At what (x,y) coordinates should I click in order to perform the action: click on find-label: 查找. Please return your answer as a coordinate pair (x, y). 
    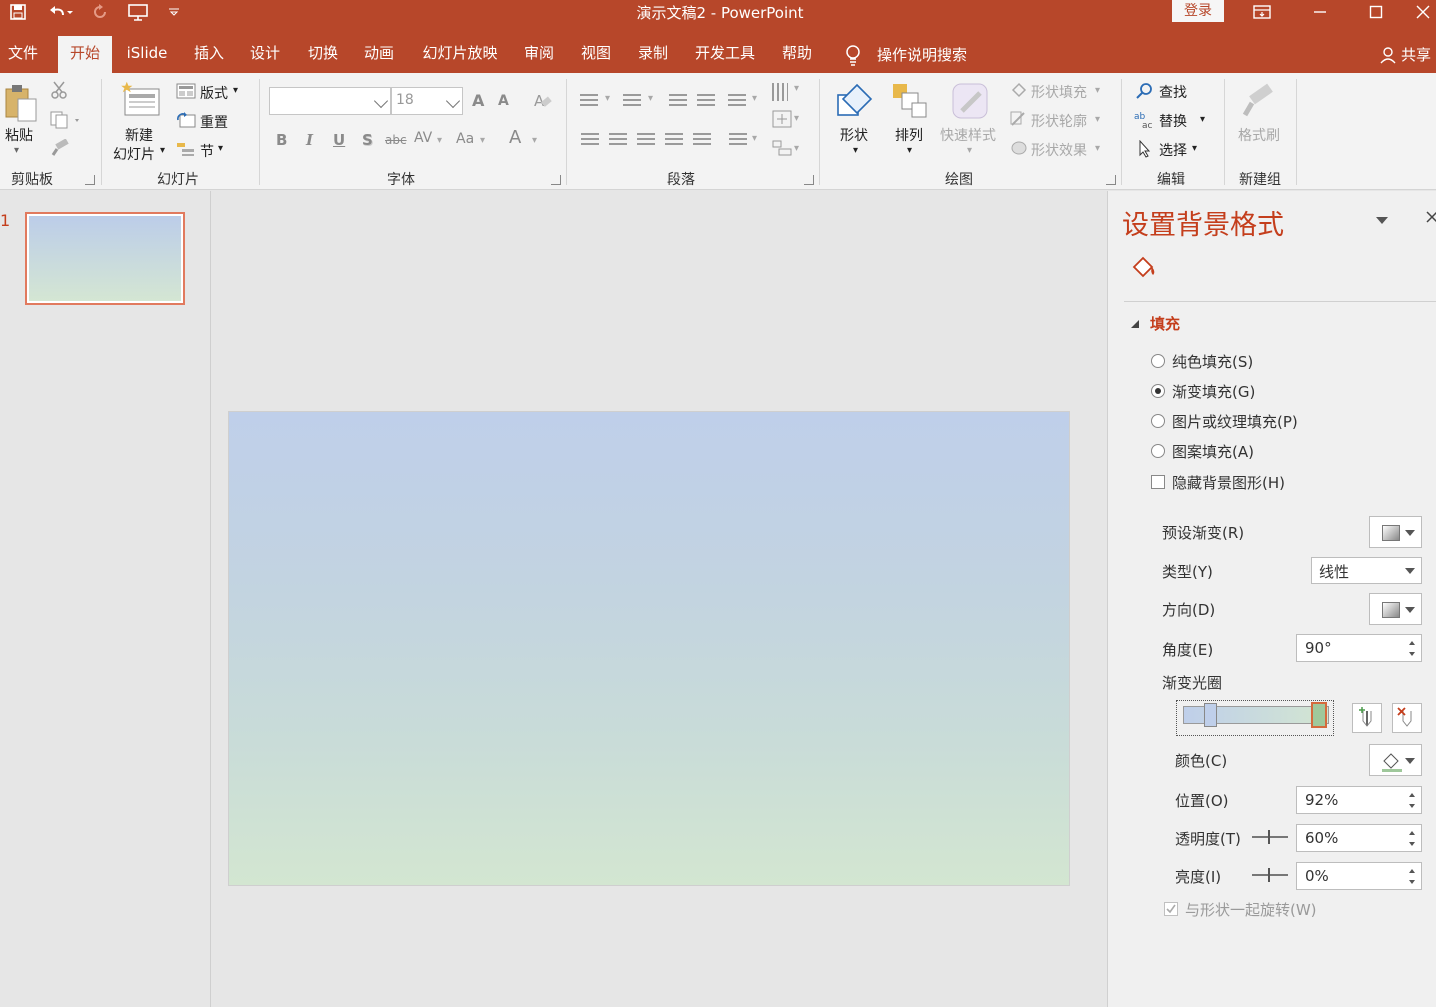
    Looking at the image, I should click on (1173, 92).